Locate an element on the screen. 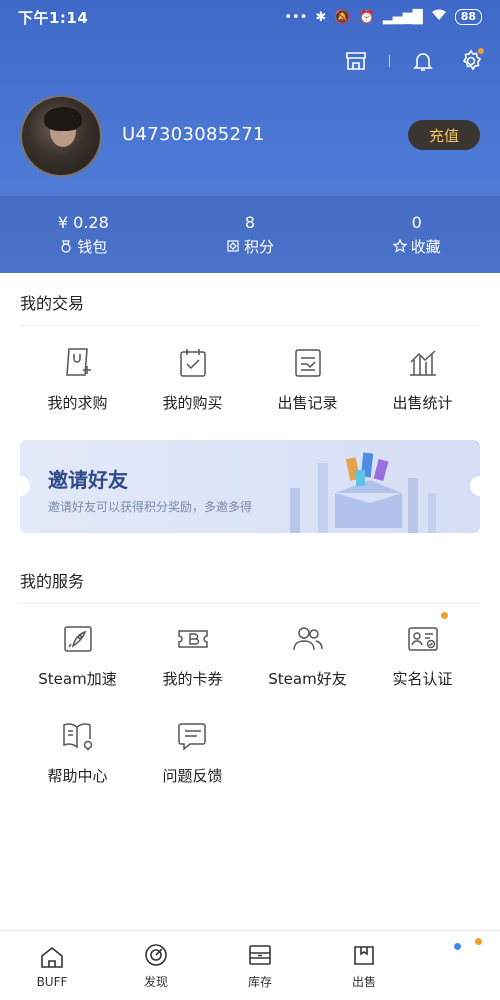 This screenshot has width=500, height=1000. nav-label: 出售 is located at coordinates (363, 982).